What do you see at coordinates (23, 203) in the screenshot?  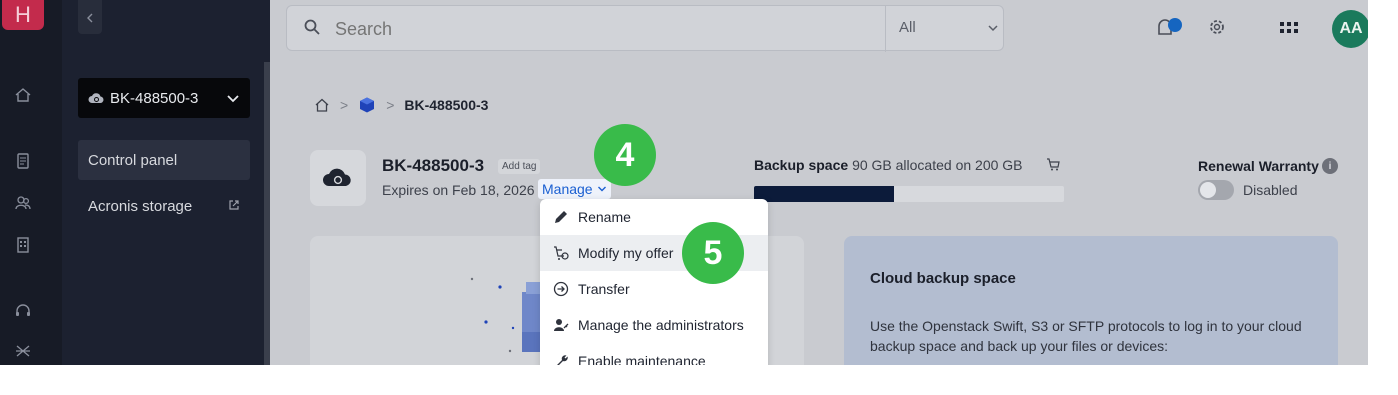 I see `users-icon` at bounding box center [23, 203].